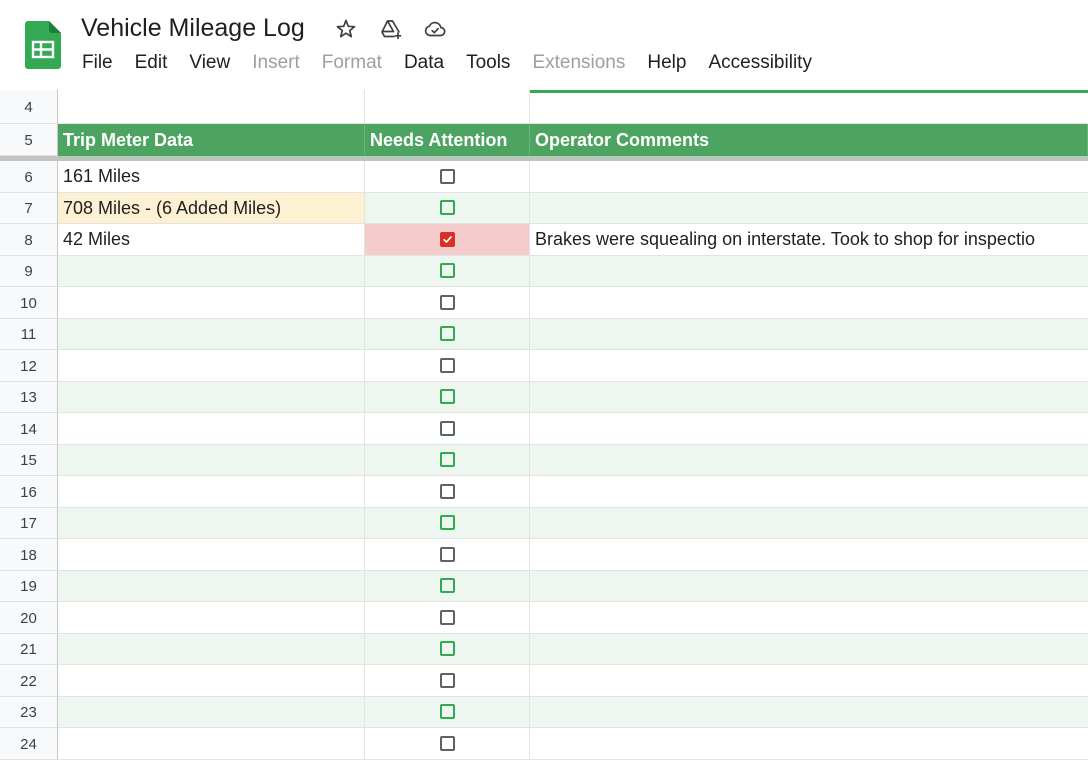 The image size is (1088, 770). I want to click on cloud-saved-icon, so click(435, 29).